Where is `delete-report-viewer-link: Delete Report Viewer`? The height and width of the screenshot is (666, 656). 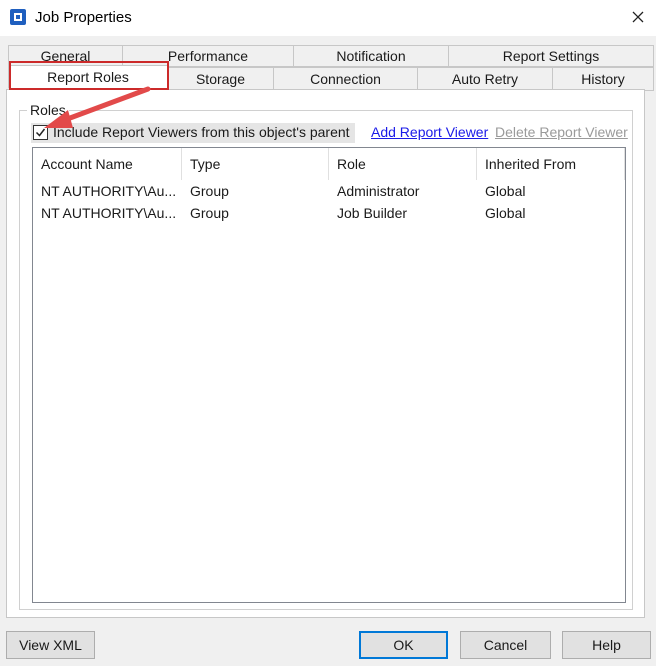 delete-report-viewer-link: Delete Report Viewer is located at coordinates (561, 132).